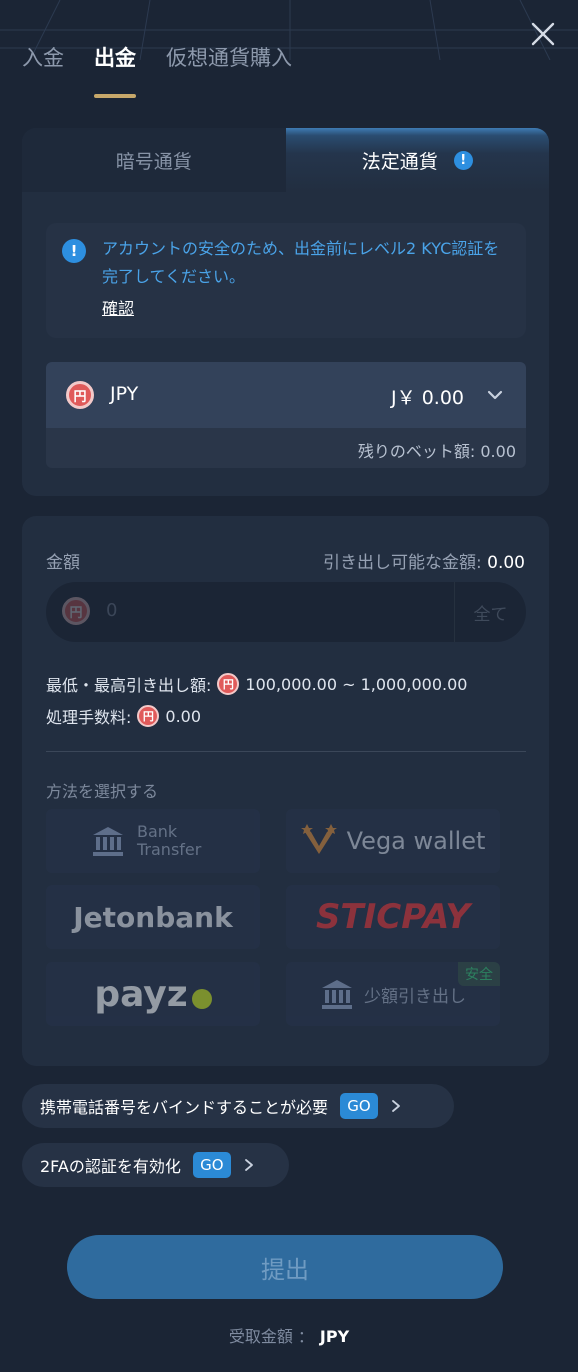 This screenshot has height=1372, width=578. What do you see at coordinates (112, 610) in the screenshot?
I see `amount-placeholder: 0` at bounding box center [112, 610].